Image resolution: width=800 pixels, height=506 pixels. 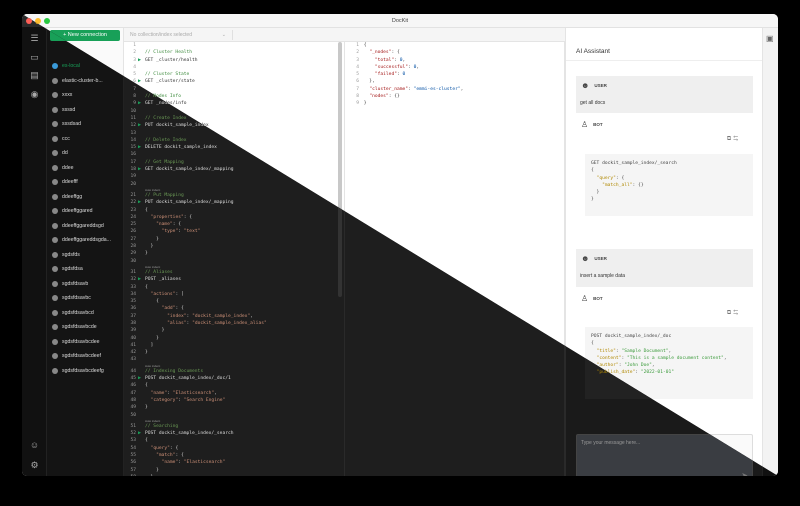 I want to click on line-number: 33, so click(x=133, y=287).